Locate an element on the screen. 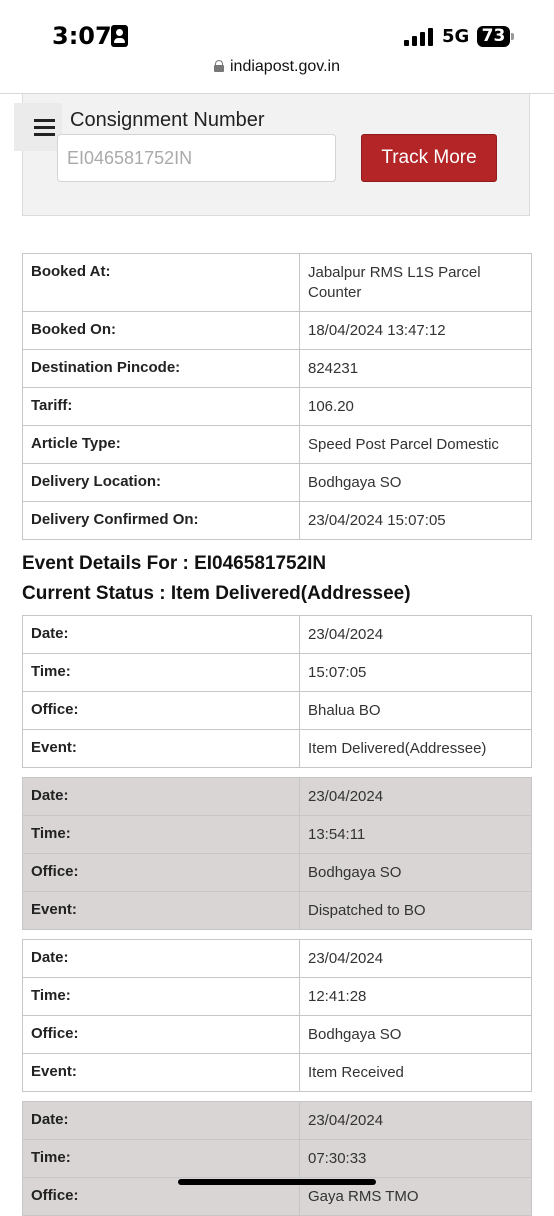  table-row: Delivery Location: Bodhgaya SO is located at coordinates (277, 482).